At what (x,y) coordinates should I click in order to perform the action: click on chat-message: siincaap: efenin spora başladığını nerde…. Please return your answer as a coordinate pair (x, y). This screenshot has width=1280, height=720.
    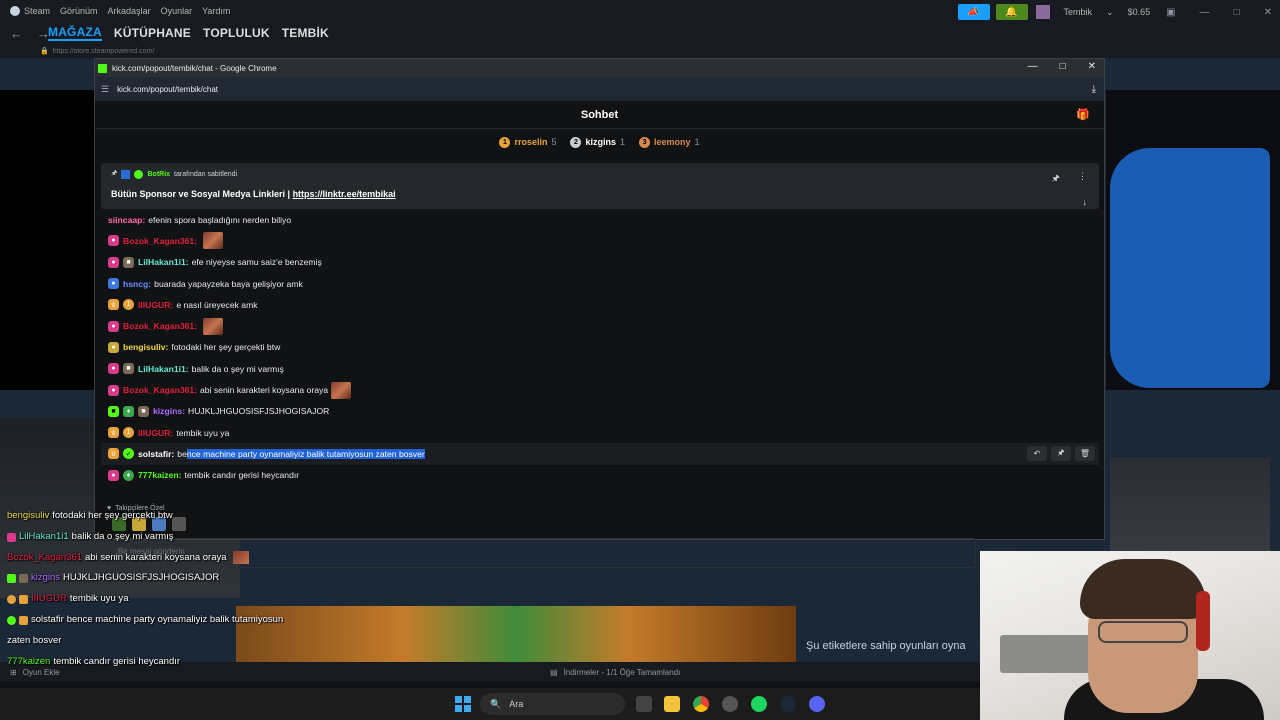
    Looking at the image, I should click on (600, 219).